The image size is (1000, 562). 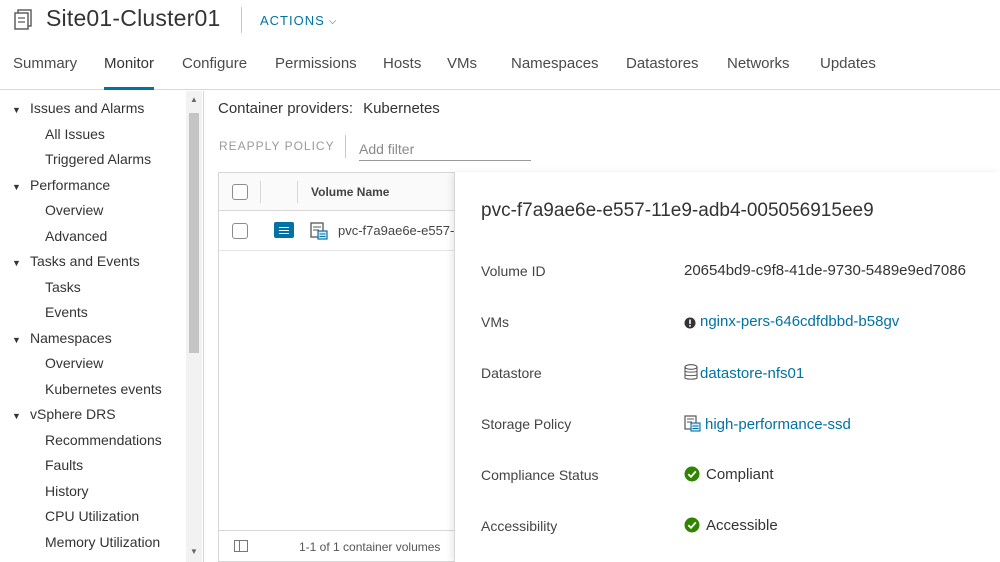 I want to click on sidebar-group-label: Issues and Alarms, so click(x=87, y=108).